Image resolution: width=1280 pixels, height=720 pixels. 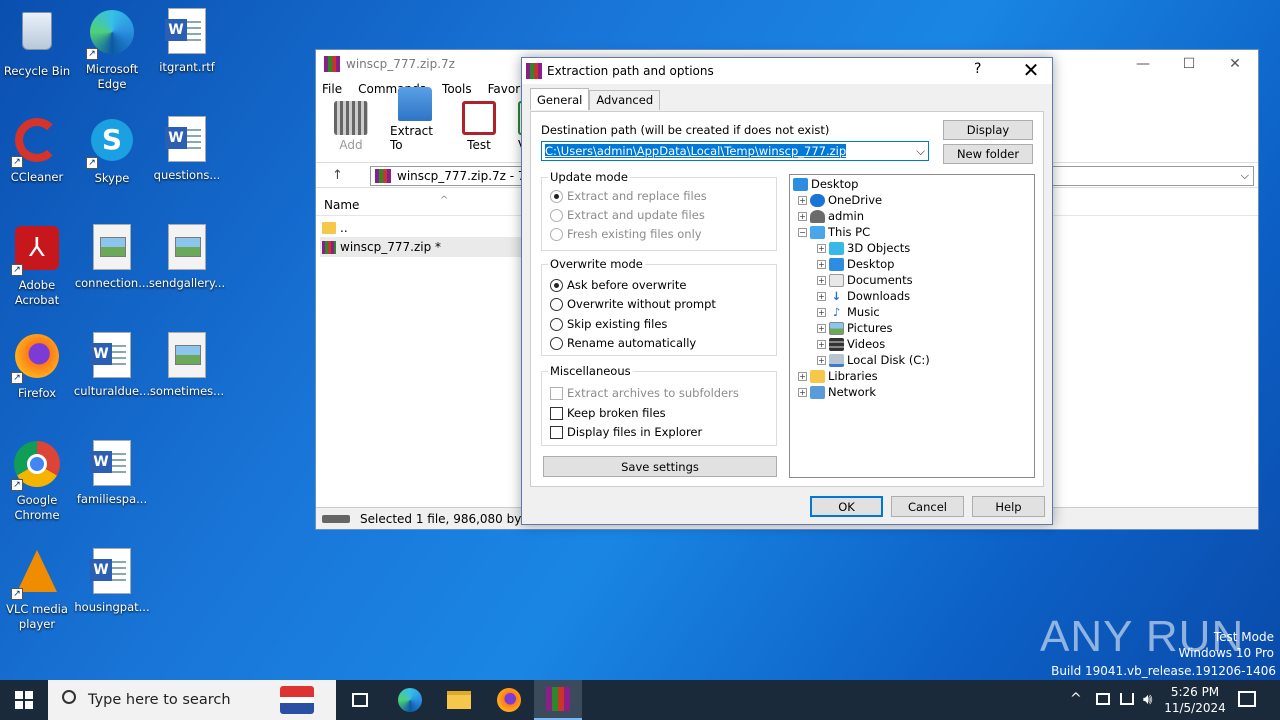 I want to click on close-button: ✕, so click(x=1235, y=64).